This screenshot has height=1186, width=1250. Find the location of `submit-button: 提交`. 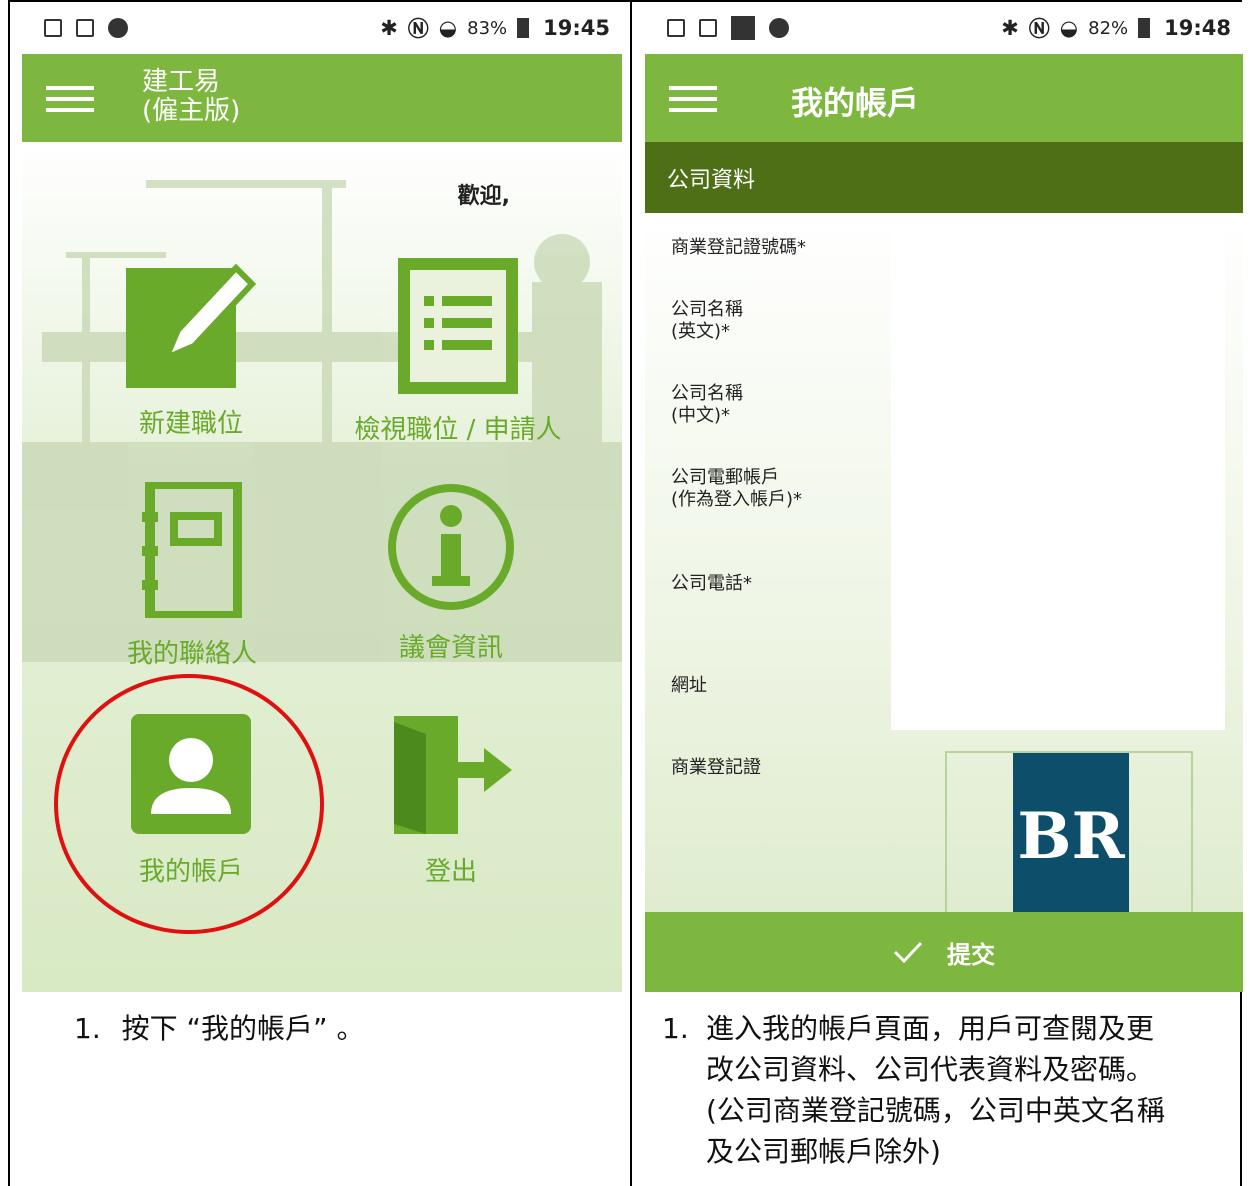

submit-button: 提交 is located at coordinates (944, 952).